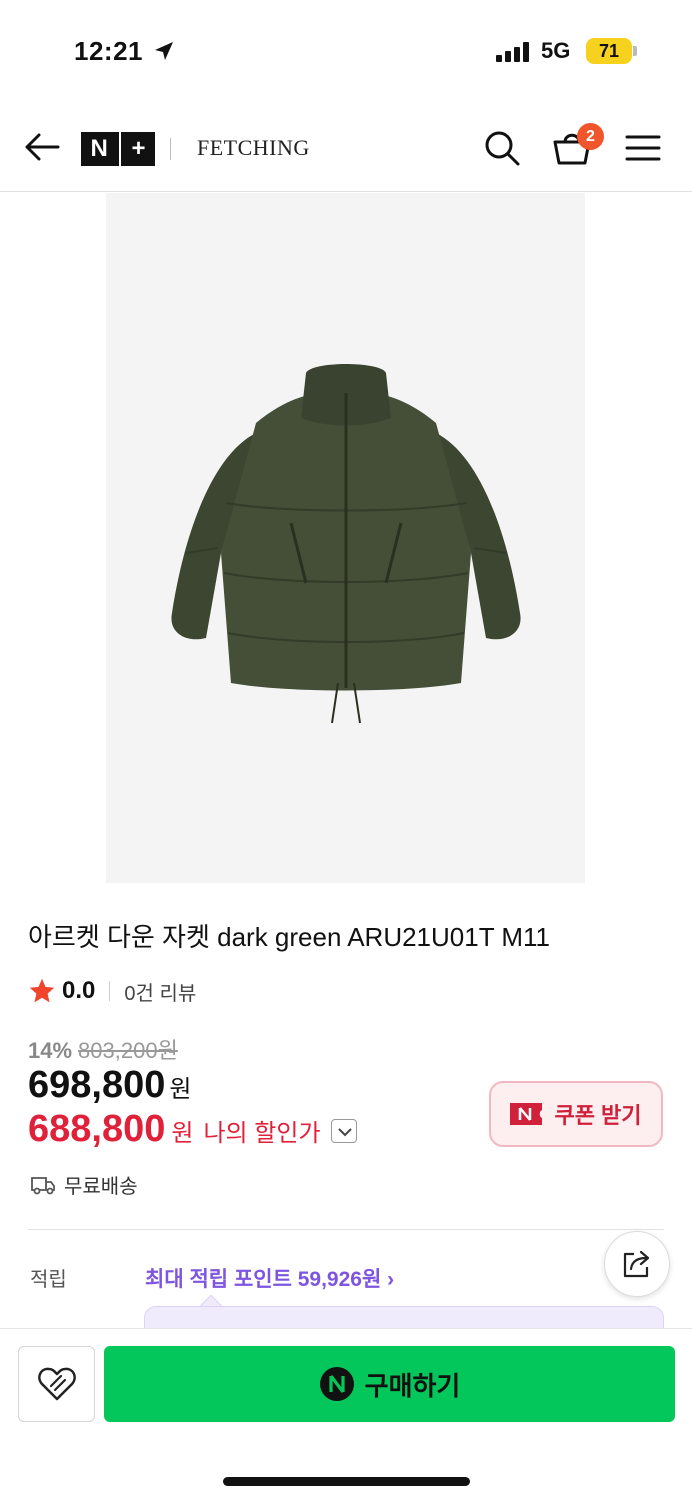 Image resolution: width=692 pixels, height=1500 pixels. Describe the element at coordinates (556, 50) in the screenshot. I see `network-label: 5G` at that location.